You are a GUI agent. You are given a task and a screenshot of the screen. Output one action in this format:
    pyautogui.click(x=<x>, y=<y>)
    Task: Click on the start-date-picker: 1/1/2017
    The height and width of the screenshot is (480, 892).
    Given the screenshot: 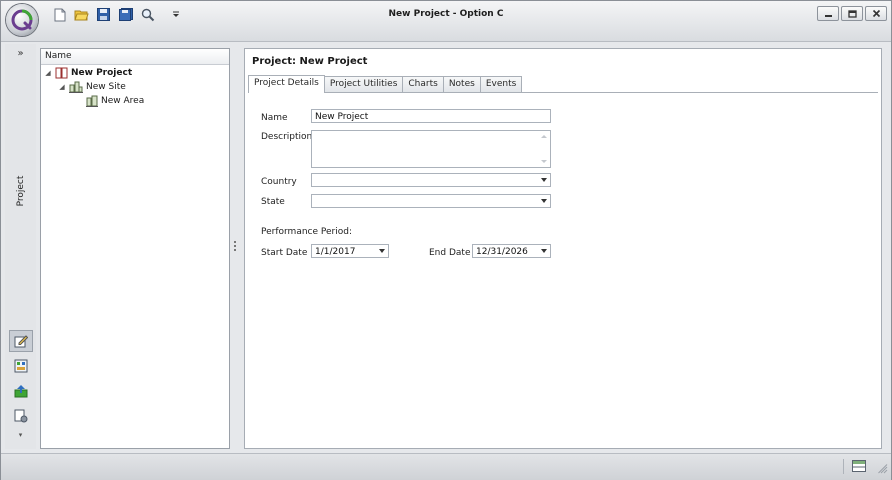 What is the action you would take?
    pyautogui.click(x=350, y=251)
    